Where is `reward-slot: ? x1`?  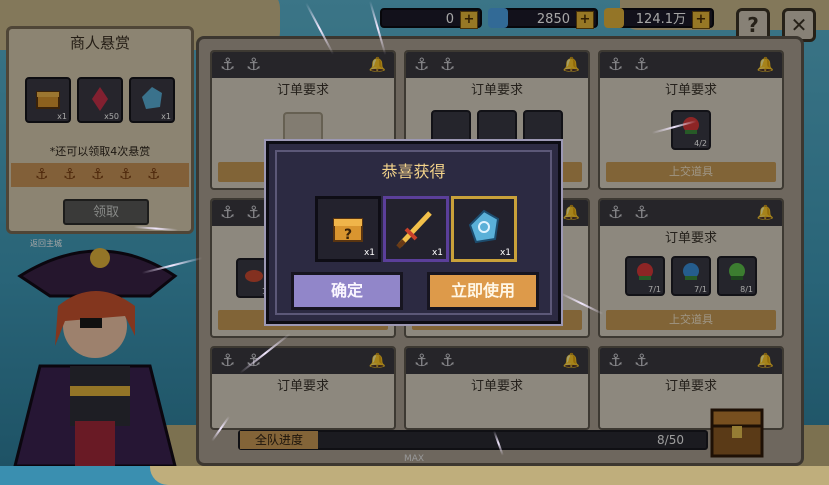 reward-slot: ? x1 is located at coordinates (348, 229).